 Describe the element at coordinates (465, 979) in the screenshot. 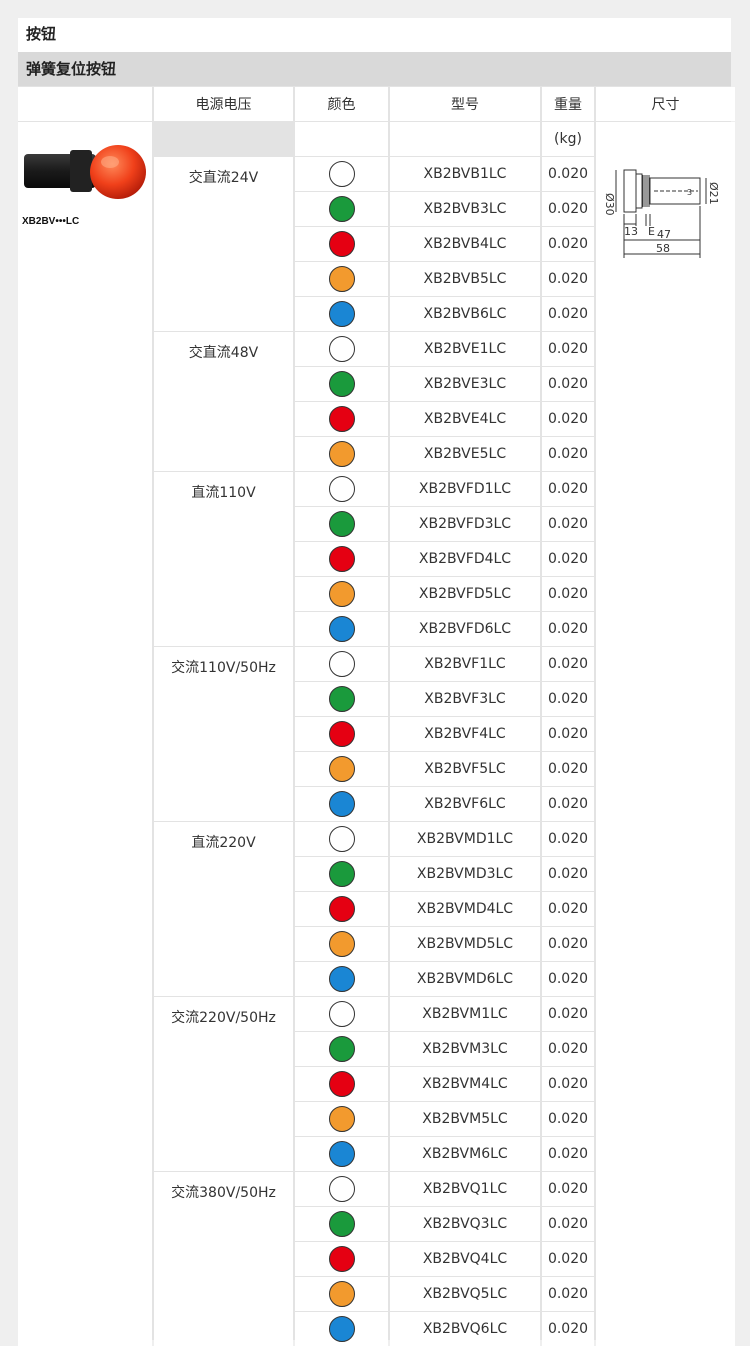

I see `model-cell: XB2BVMD6LC` at that location.